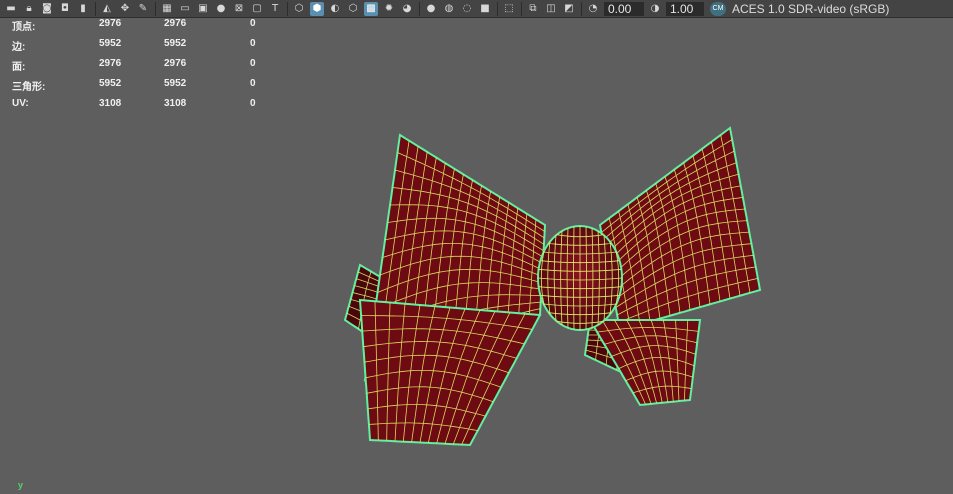 Image resolution: width=953 pixels, height=494 pixels. Describe the element at coordinates (21, 485) in the screenshot. I see `axis-indicator-label: y` at that location.